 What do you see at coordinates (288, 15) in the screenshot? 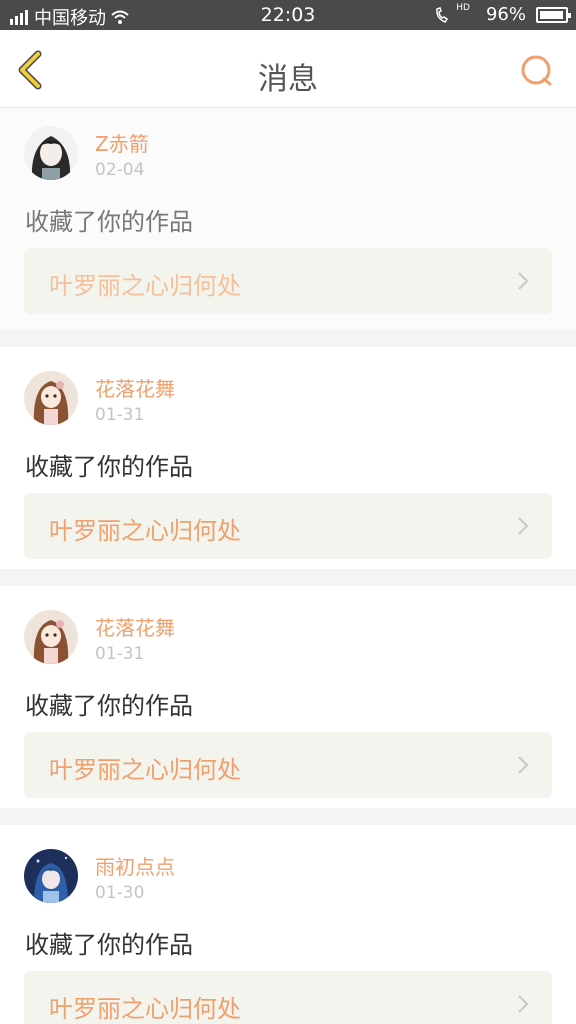
I see `status-bar: 中国移动 22:03 HD 96%` at bounding box center [288, 15].